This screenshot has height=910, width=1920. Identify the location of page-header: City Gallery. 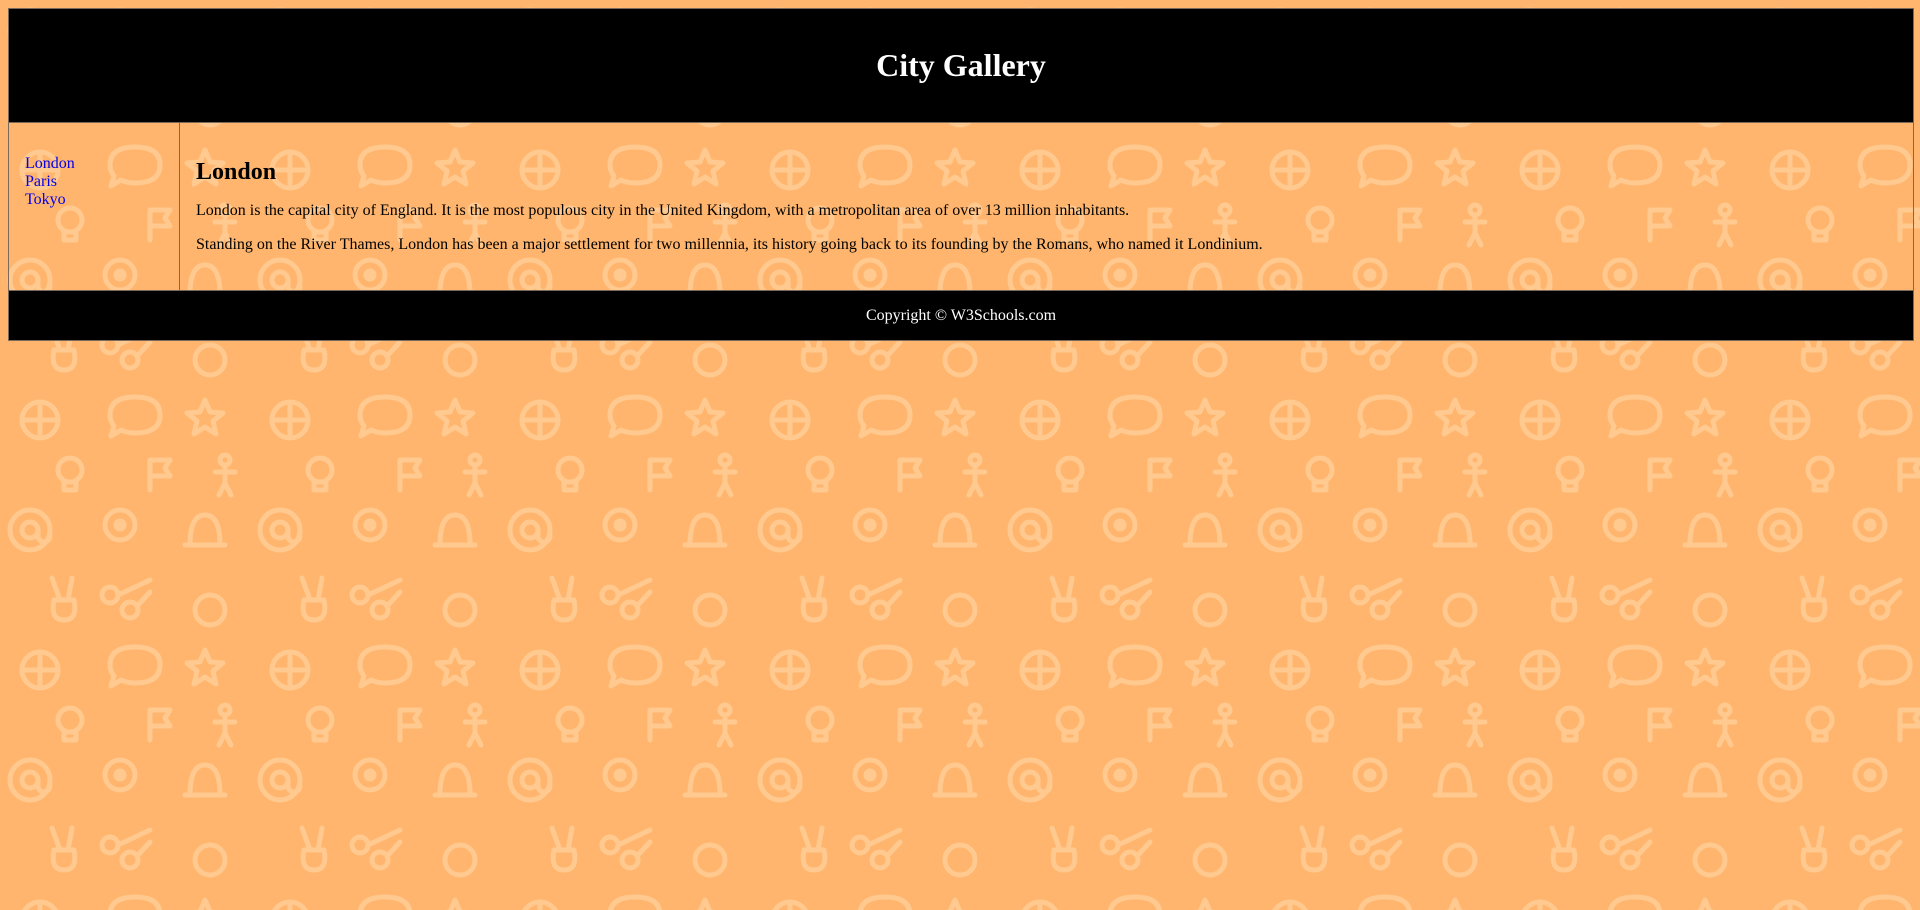
(961, 66).